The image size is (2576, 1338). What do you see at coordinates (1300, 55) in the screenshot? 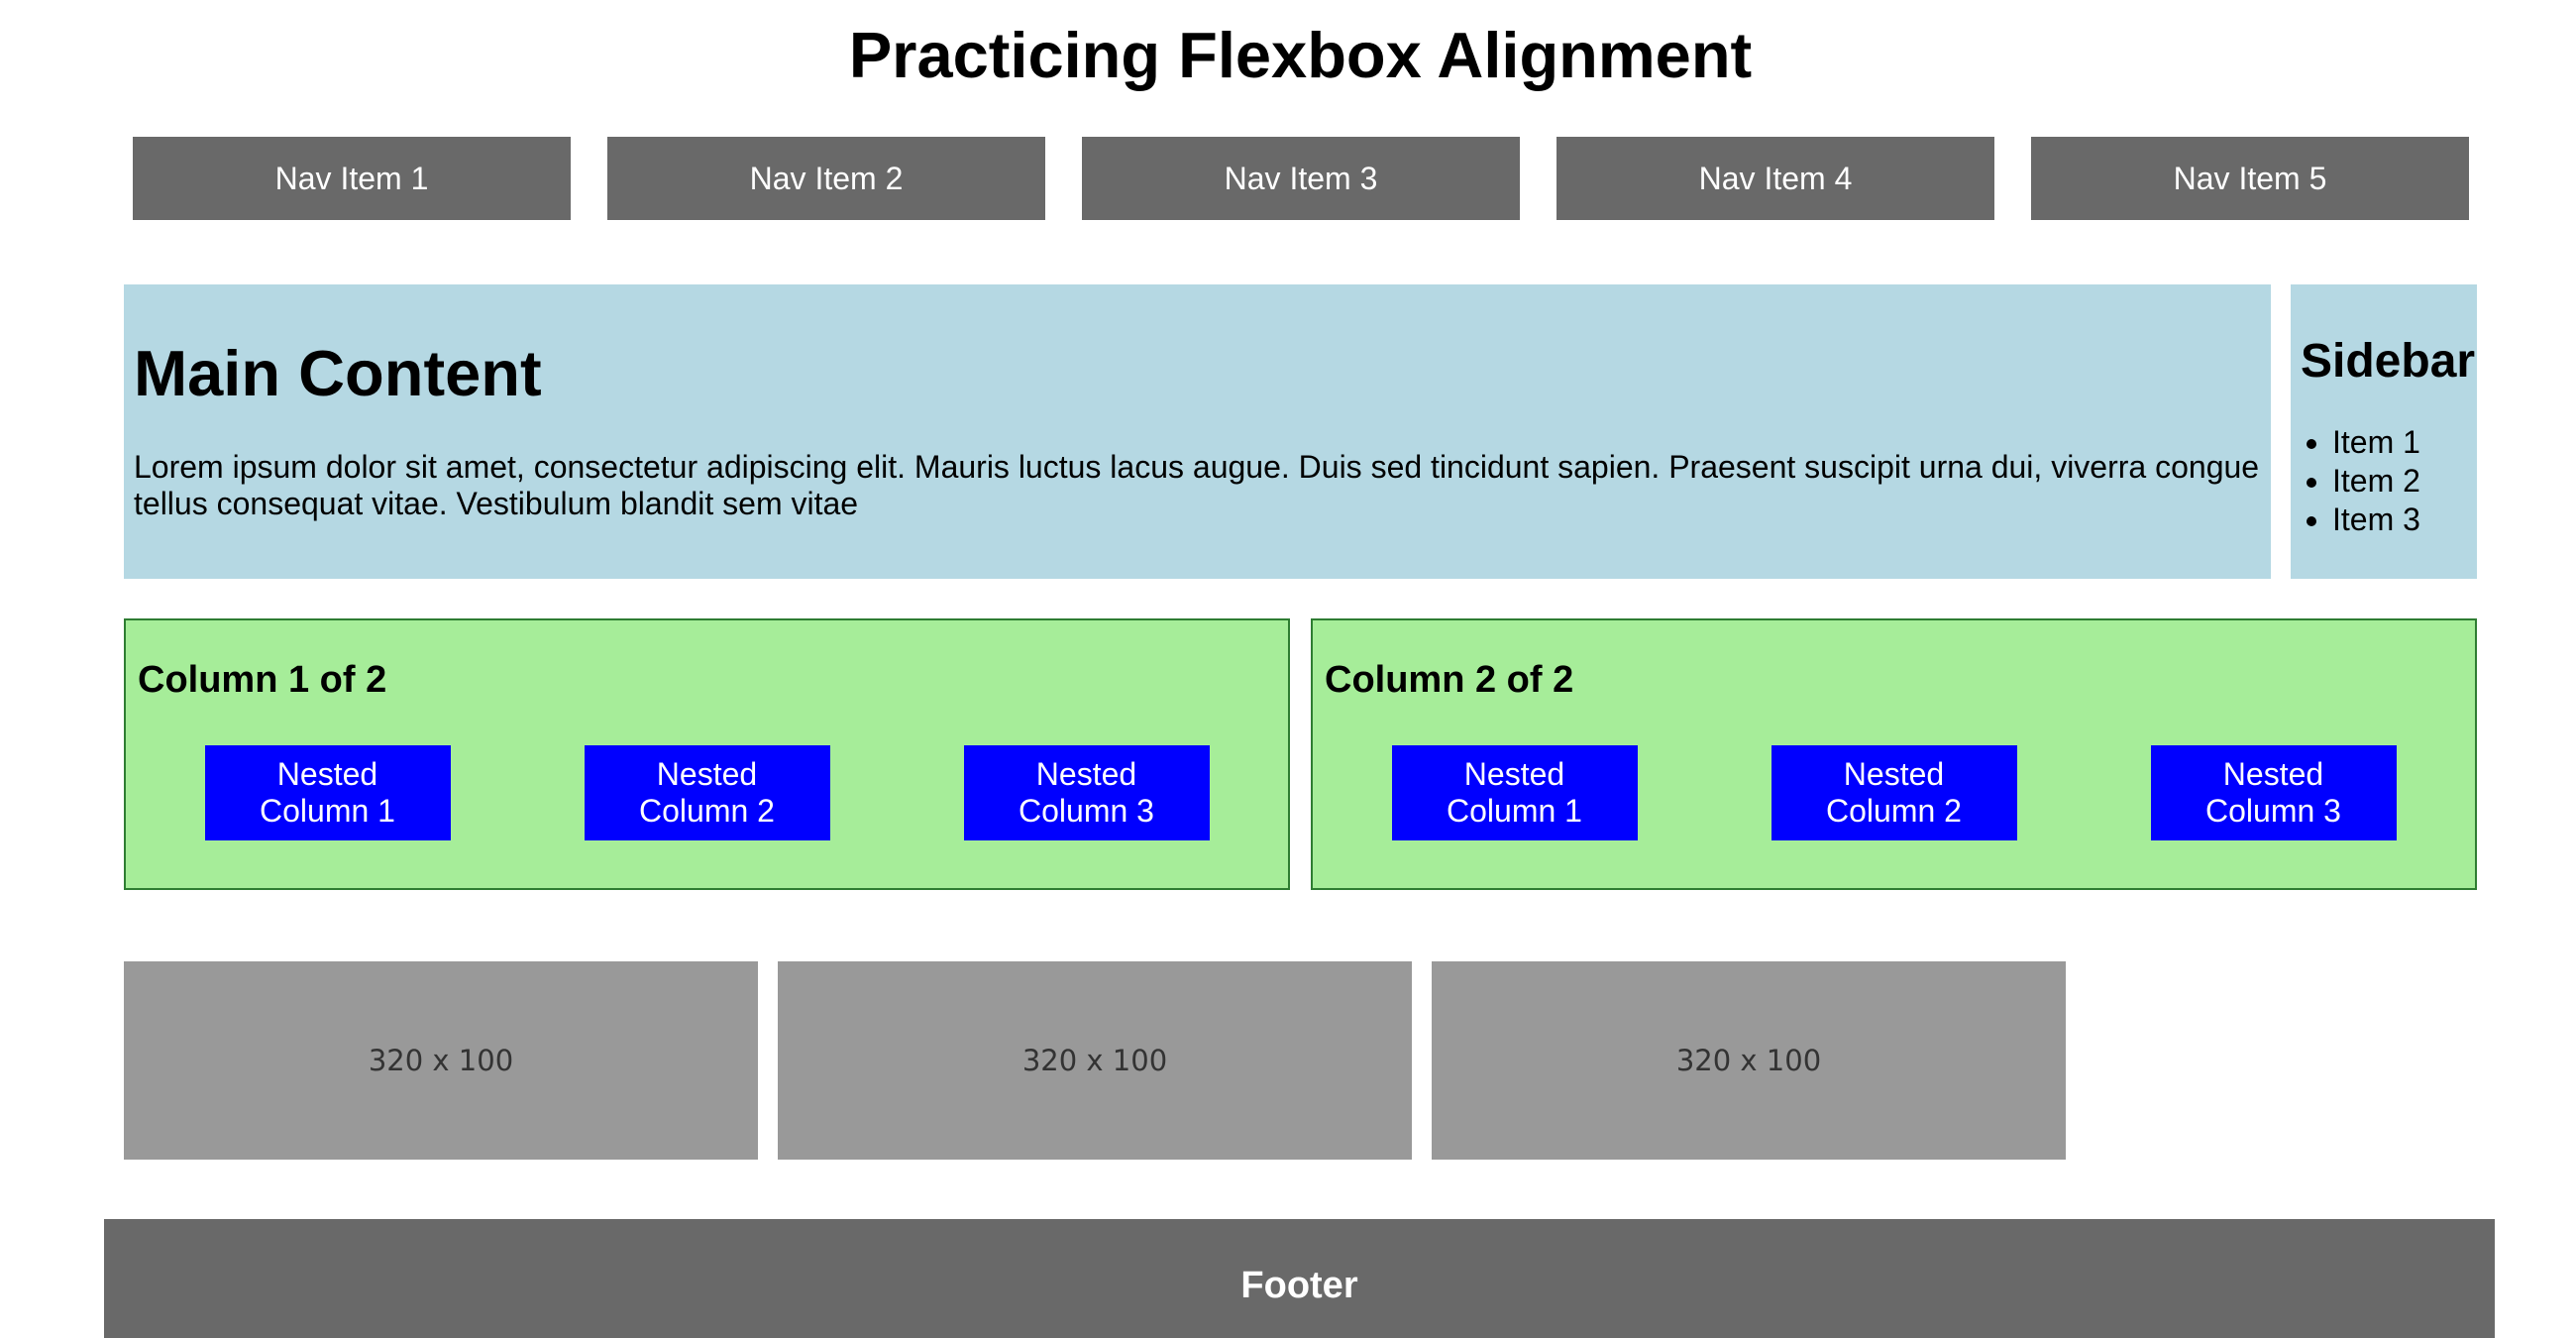
I see `page-title: Practicing Flexbox Alignment` at bounding box center [1300, 55].